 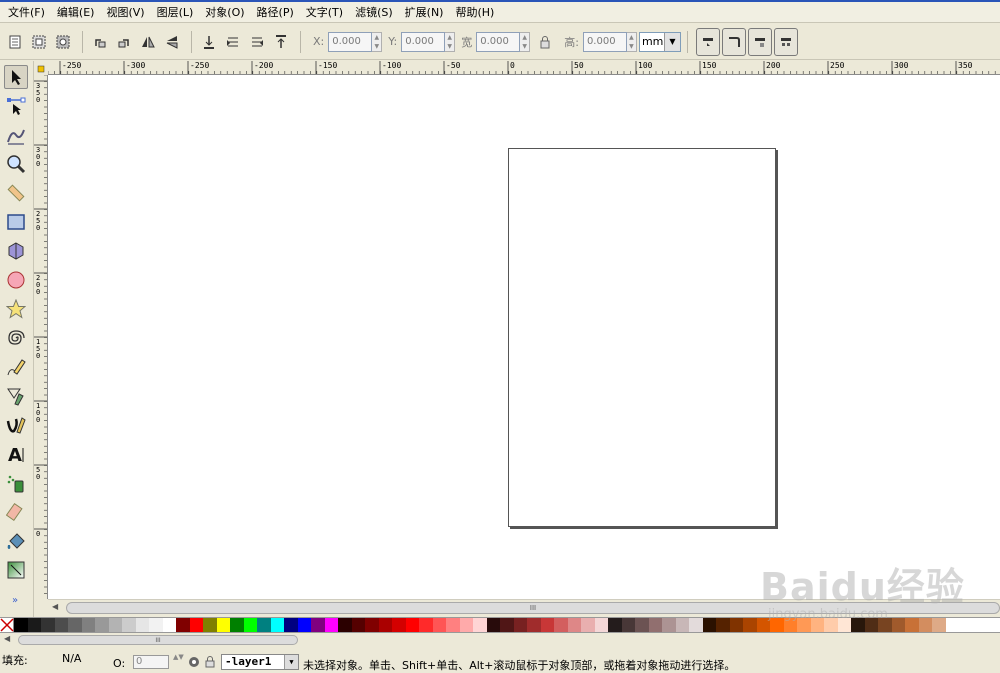 What do you see at coordinates (194, 663) in the screenshot?
I see `eye-icon` at bounding box center [194, 663].